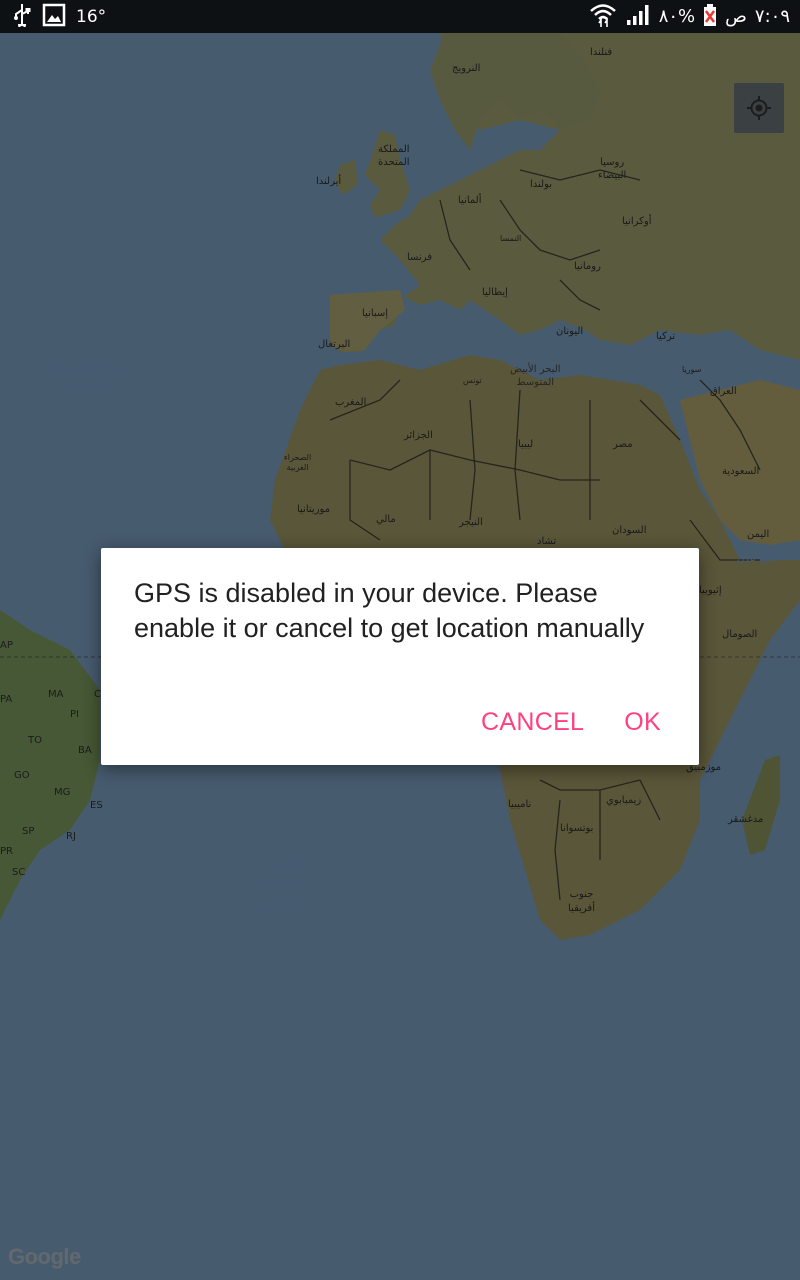 Image resolution: width=800 pixels, height=1280 pixels. What do you see at coordinates (91, 16) in the screenshot?
I see `temperature-text: 16°` at bounding box center [91, 16].